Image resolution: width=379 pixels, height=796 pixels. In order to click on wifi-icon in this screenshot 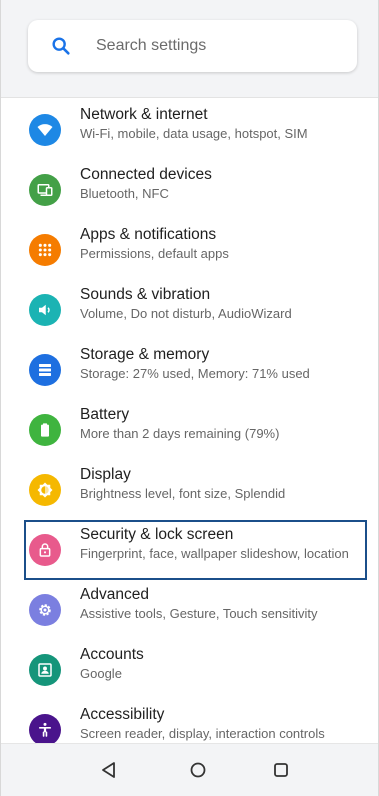, I will do `click(45, 130)`.